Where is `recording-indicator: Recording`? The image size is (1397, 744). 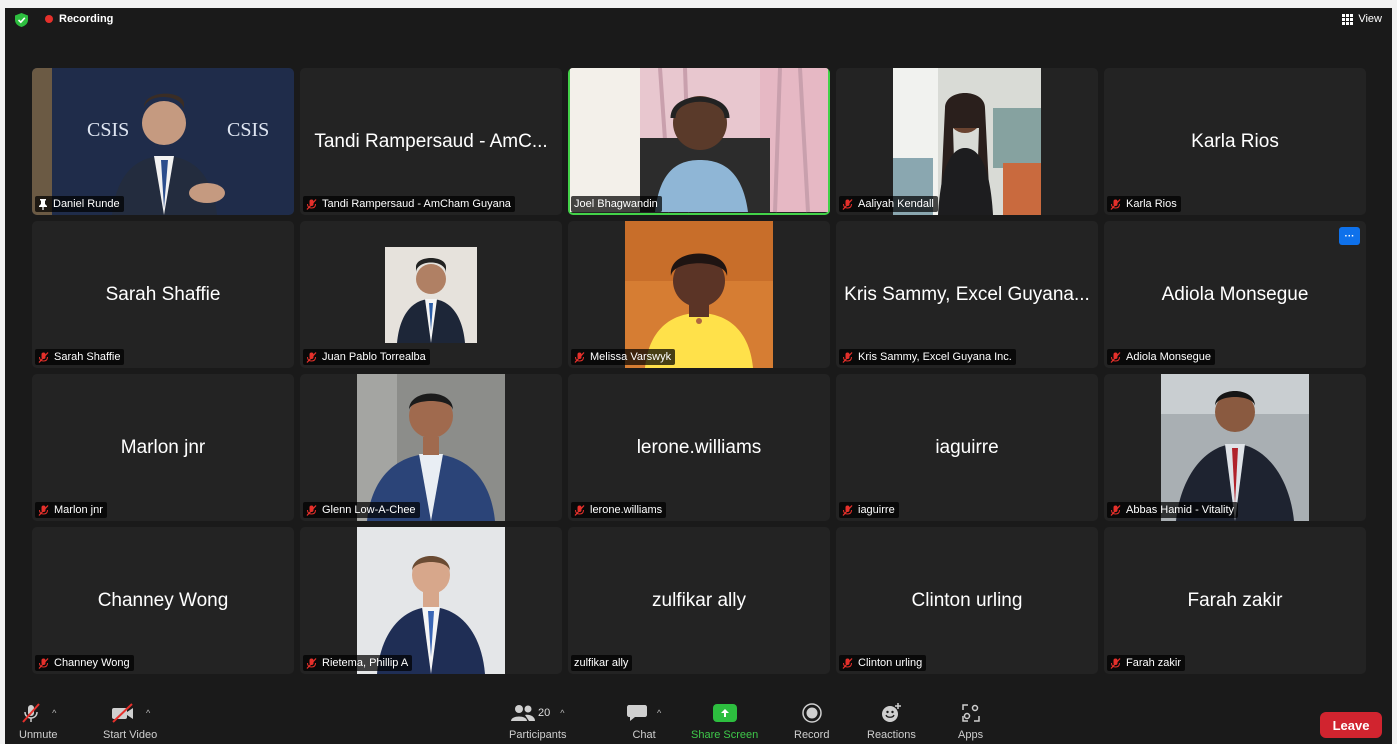
recording-indicator: Recording is located at coordinates (79, 19).